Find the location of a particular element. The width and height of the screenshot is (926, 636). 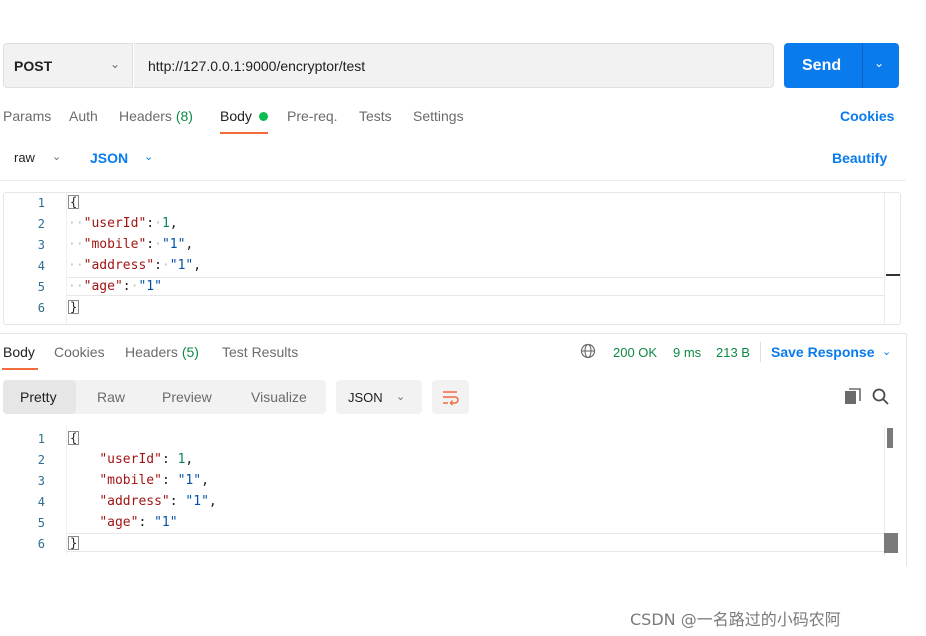

send-button: Send ⌄ is located at coordinates (841, 65).